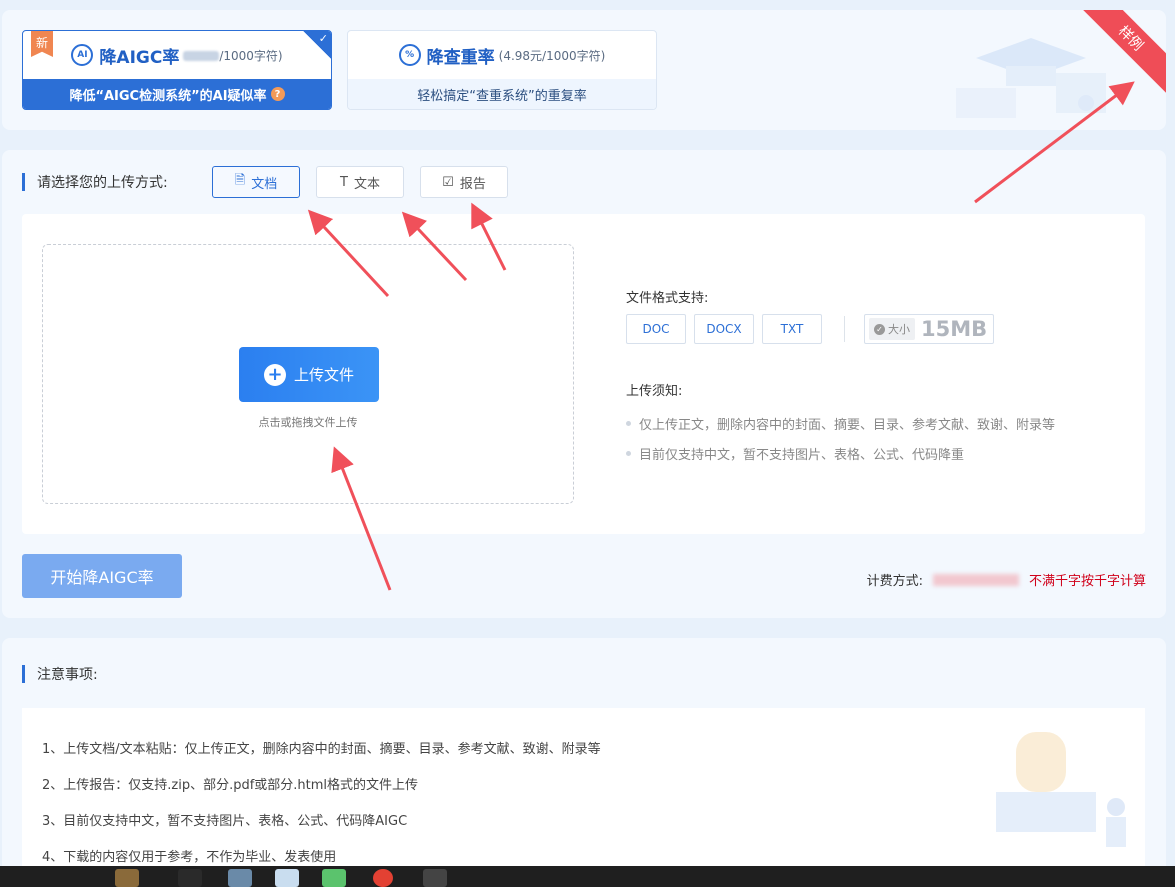 This screenshot has height=887, width=1175. What do you see at coordinates (1031, 78) in the screenshot?
I see `education-illustration` at bounding box center [1031, 78].